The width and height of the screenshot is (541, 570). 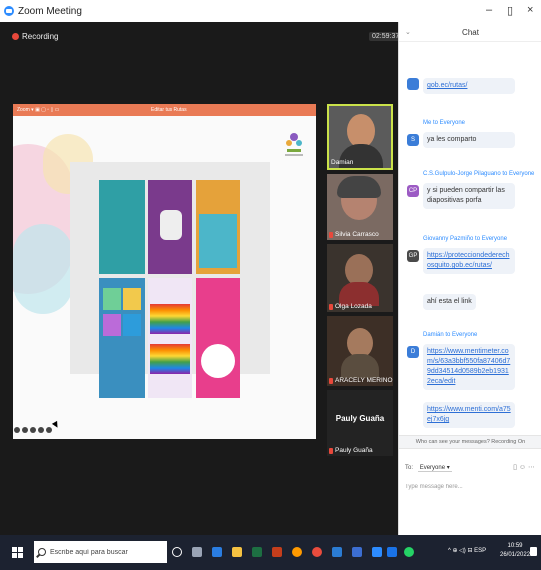 I want to click on recipient-dropdown: Everyone ▾, so click(x=434, y=468).